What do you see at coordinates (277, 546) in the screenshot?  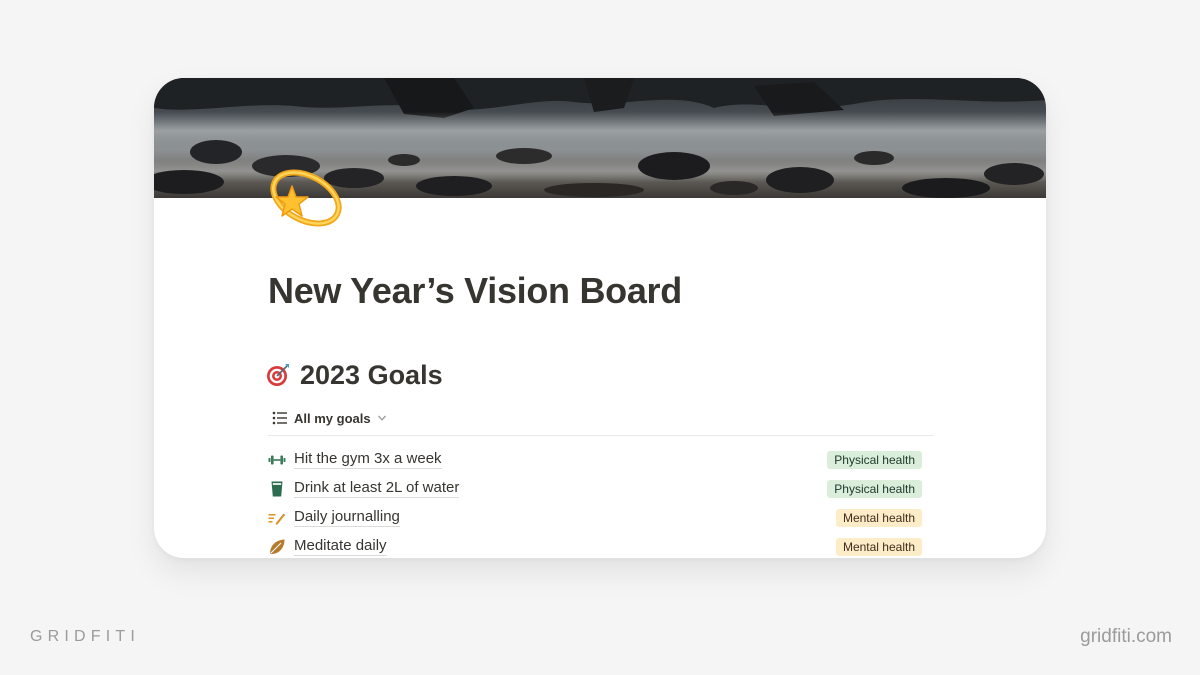 I see `leaf-icon` at bounding box center [277, 546].